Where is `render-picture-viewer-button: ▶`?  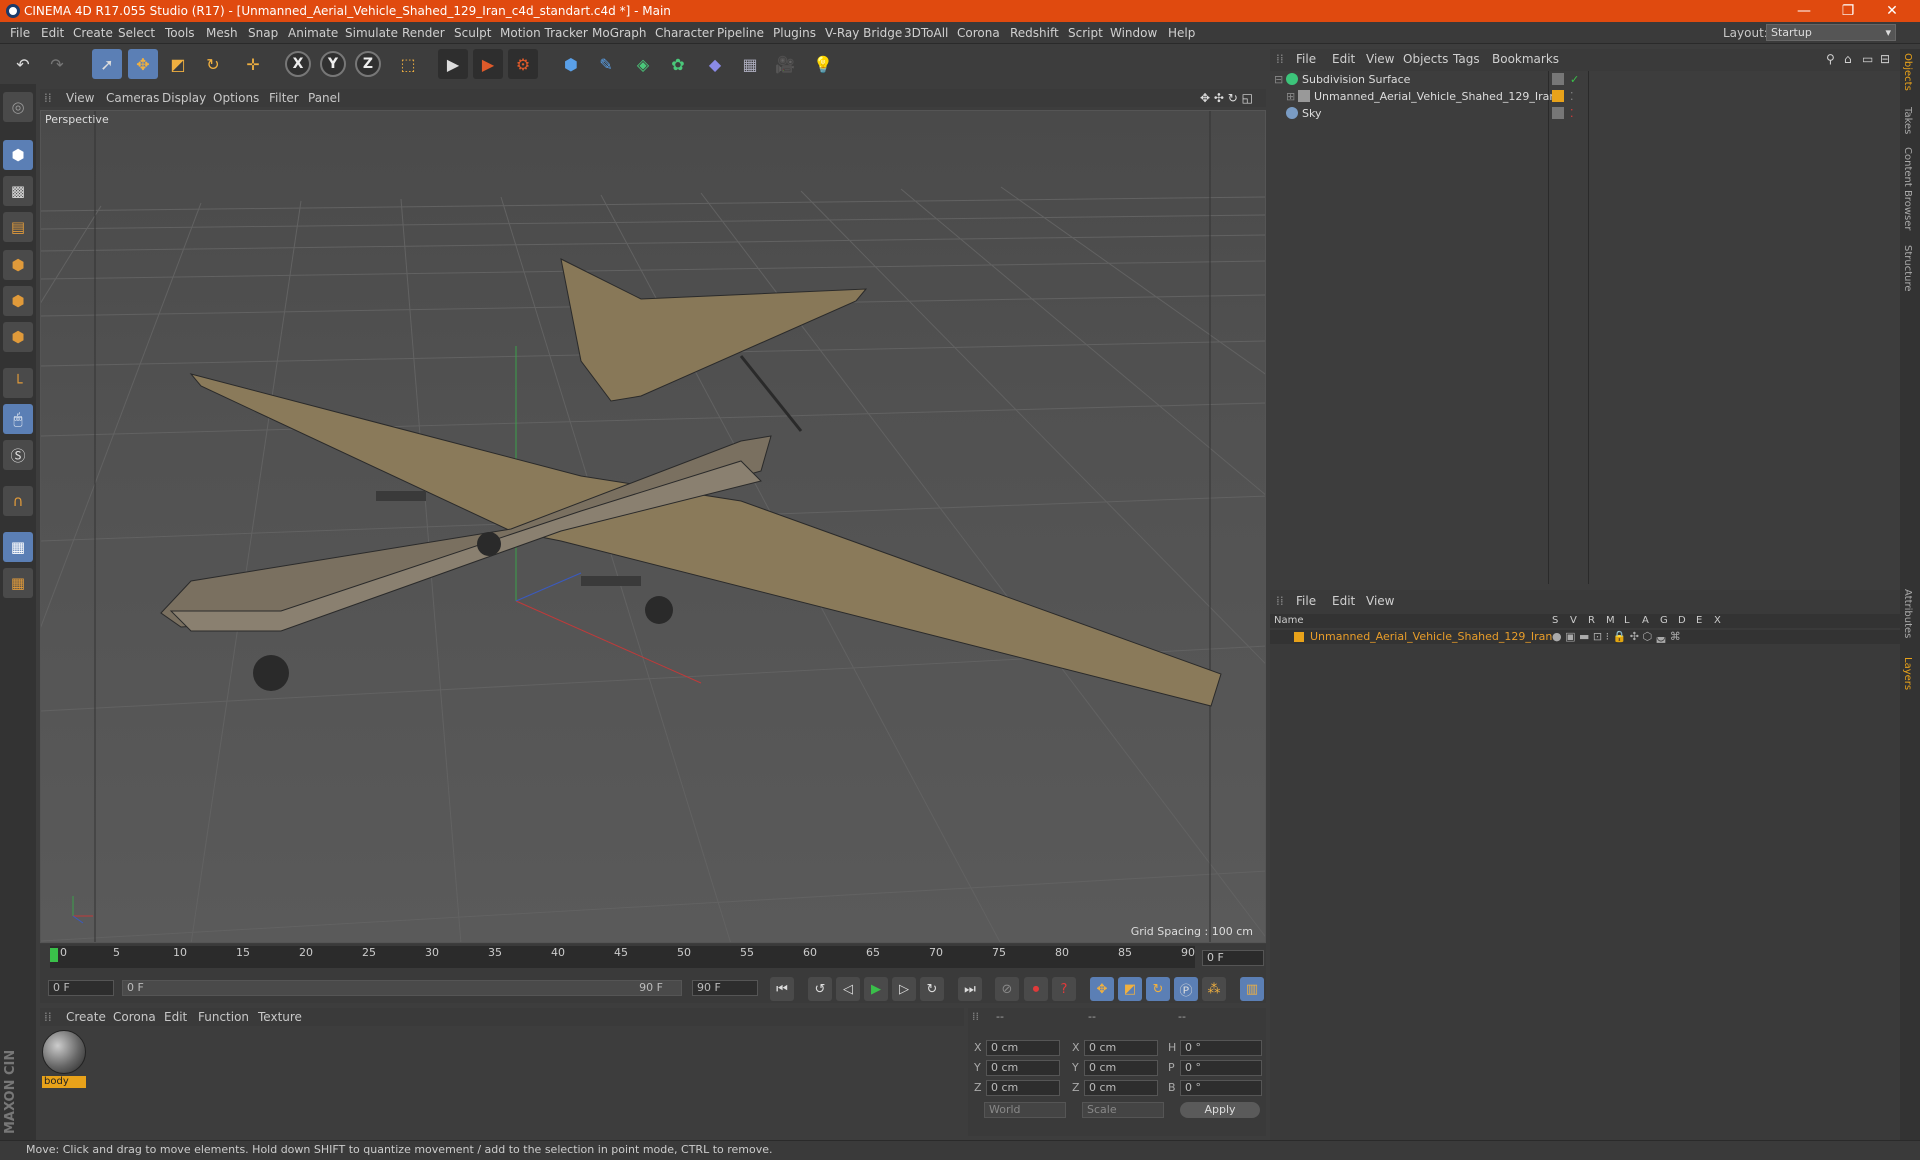 render-picture-viewer-button: ▶ is located at coordinates (488, 64).